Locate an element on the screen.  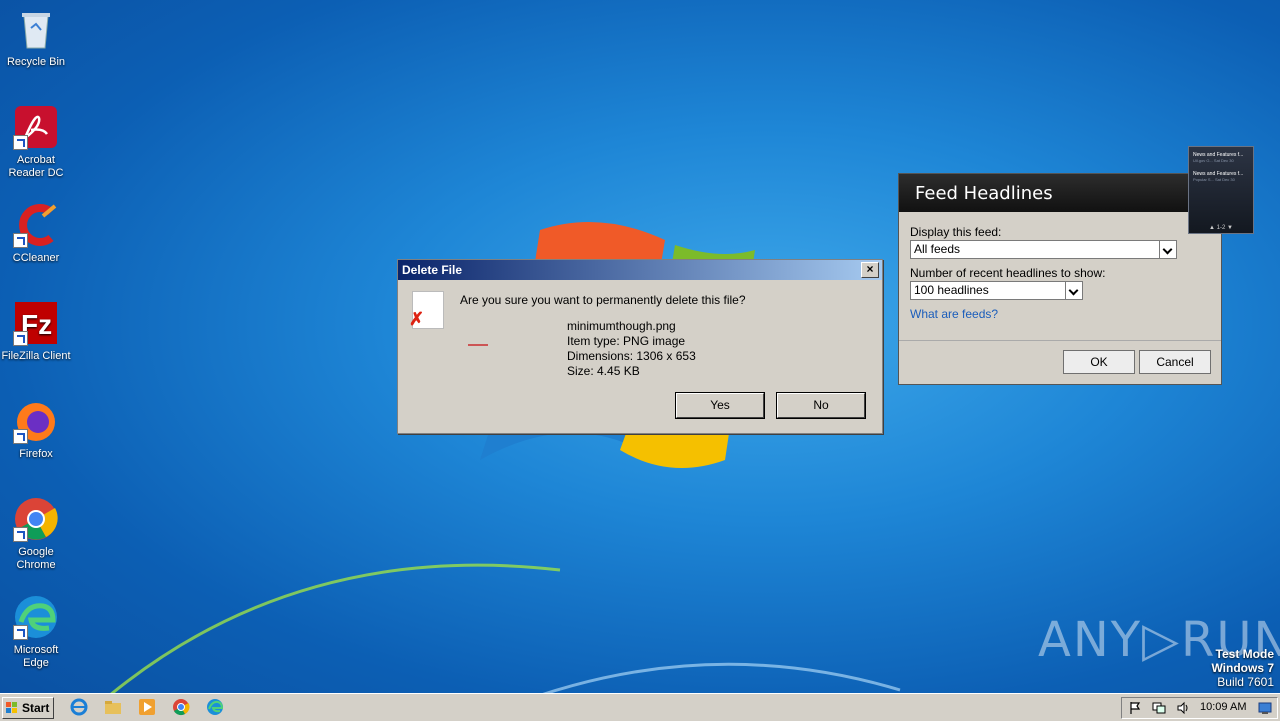
gadget-page-count: 1-2 is located at coordinates (1221, 228).